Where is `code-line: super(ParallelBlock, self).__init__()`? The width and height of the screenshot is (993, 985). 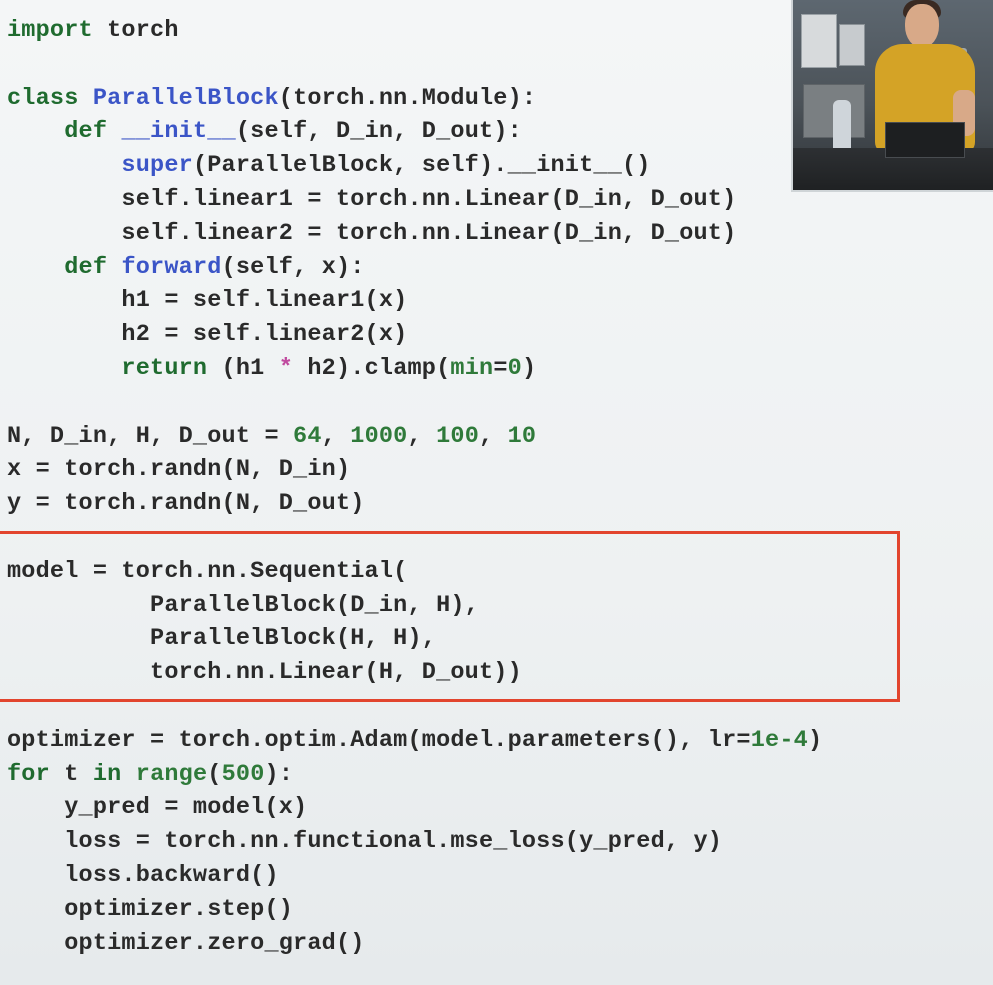
code-line: super(ParallelBlock, self).__init__() is located at coordinates (414, 166).